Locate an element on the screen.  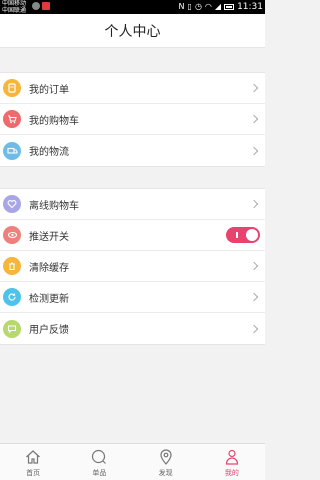
bottom-tab-bar: 首页 单品 发现 我的 is located at coordinates (132, 461).